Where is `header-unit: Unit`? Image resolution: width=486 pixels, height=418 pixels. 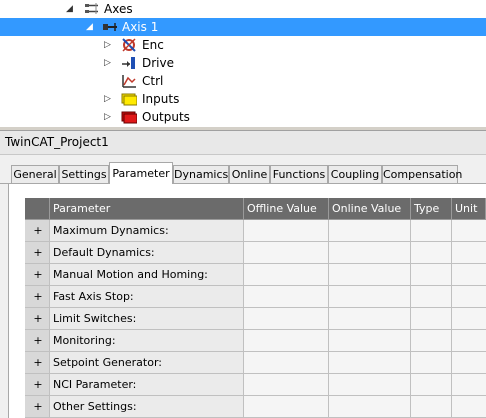 header-unit: Unit is located at coordinates (469, 209).